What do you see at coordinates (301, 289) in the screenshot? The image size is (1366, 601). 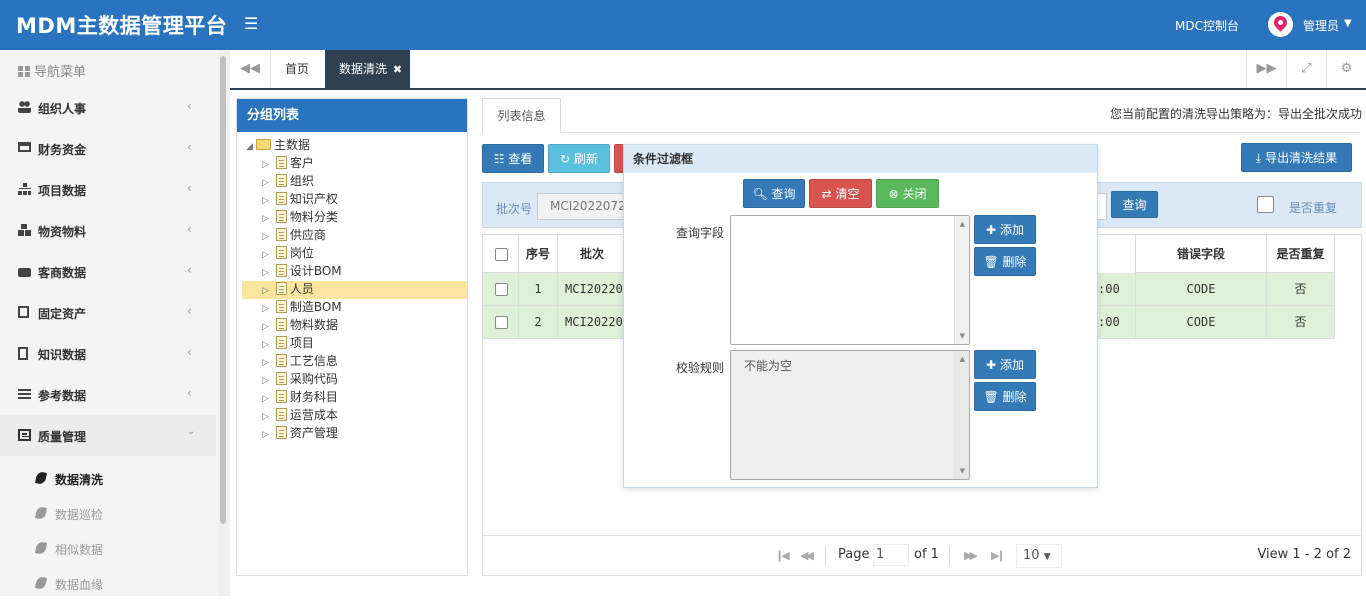 I see `tree-node-label: 人员` at bounding box center [301, 289].